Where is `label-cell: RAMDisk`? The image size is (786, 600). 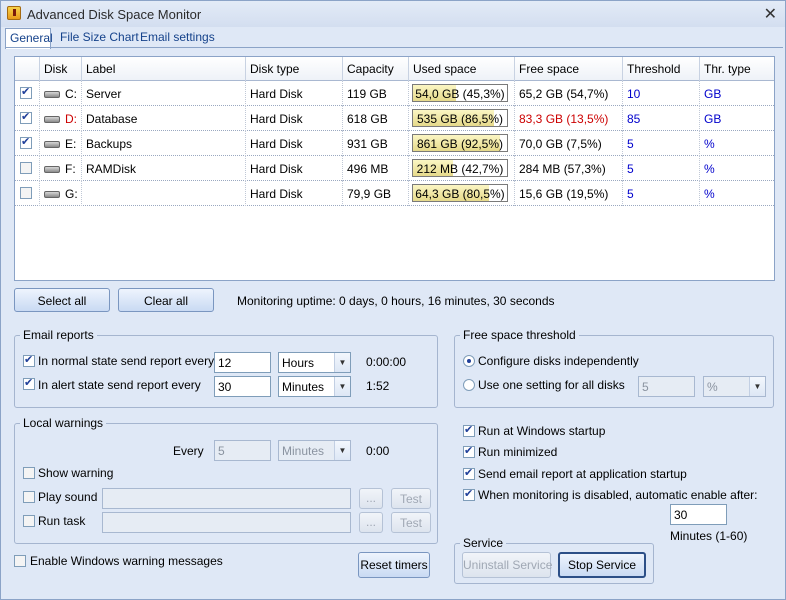
label-cell: RAMDisk is located at coordinates (163, 168).